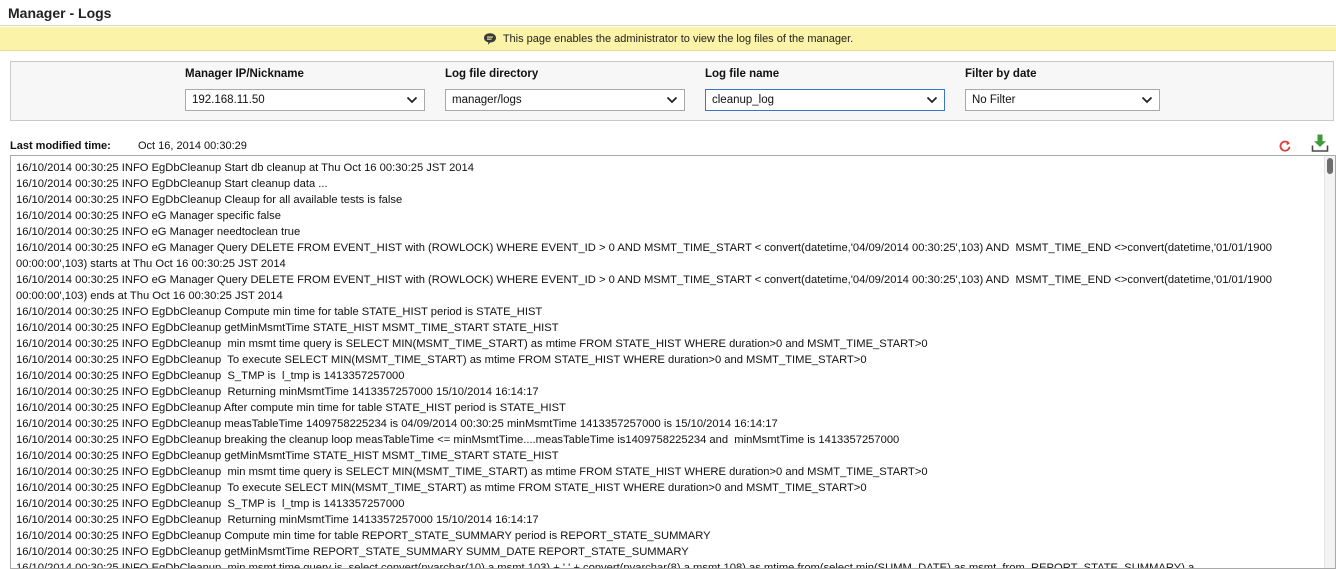  I want to click on log-scrollbar, so click(1329, 362).